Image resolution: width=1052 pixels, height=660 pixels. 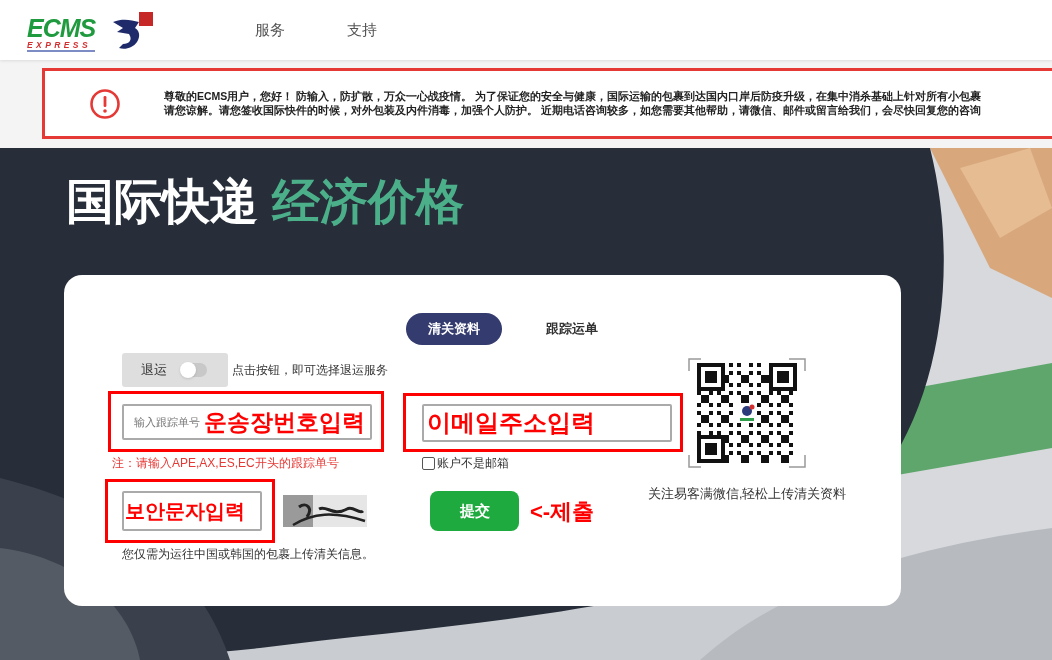 I want to click on nav-link: 服务, so click(x=270, y=30).